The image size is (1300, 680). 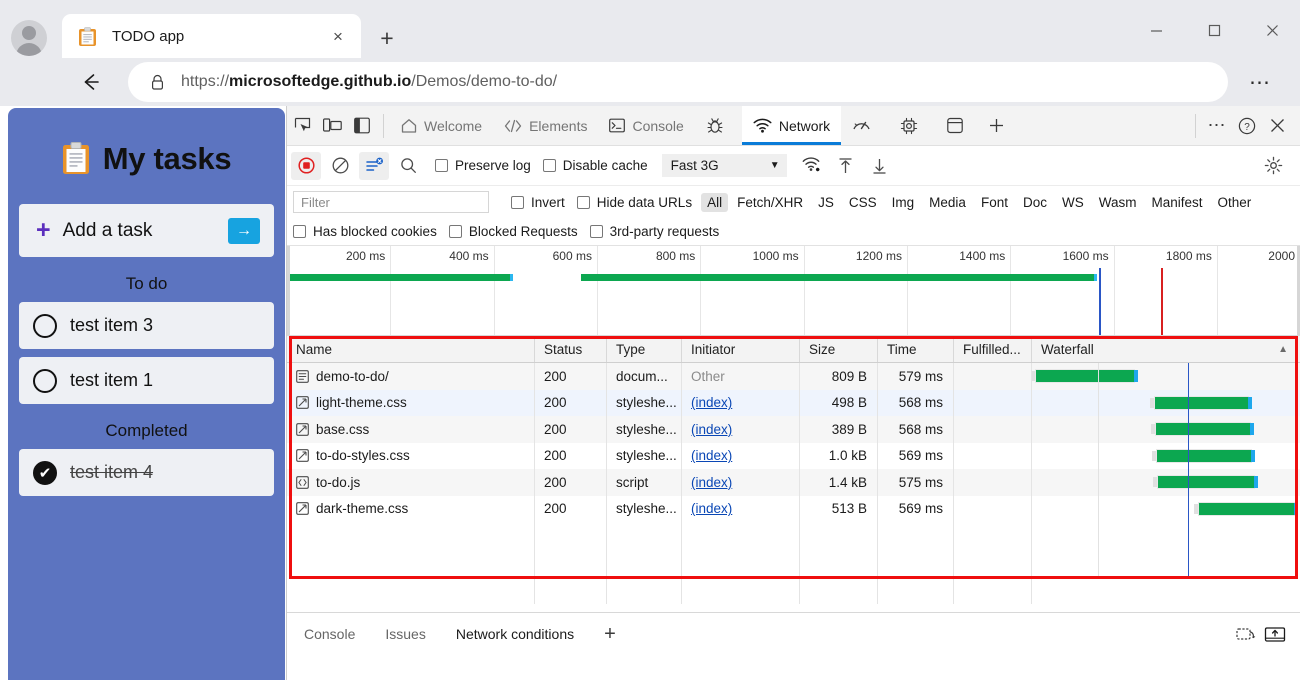 What do you see at coordinates (610, 634) in the screenshot?
I see `drawer-add-tab-button: +` at bounding box center [610, 634].